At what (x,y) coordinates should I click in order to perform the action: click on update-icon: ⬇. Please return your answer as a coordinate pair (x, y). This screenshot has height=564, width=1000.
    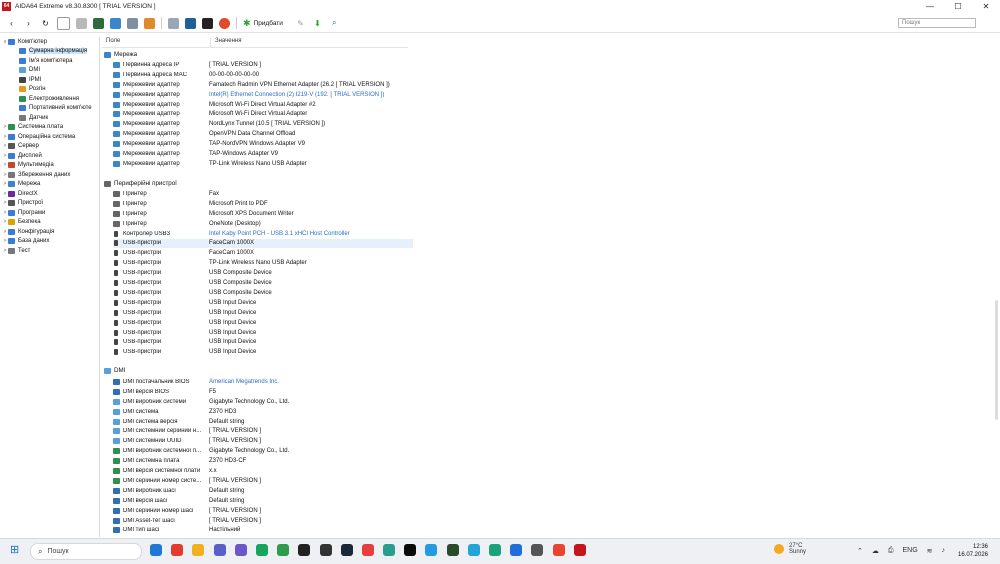
    Looking at the image, I should click on (317, 23).